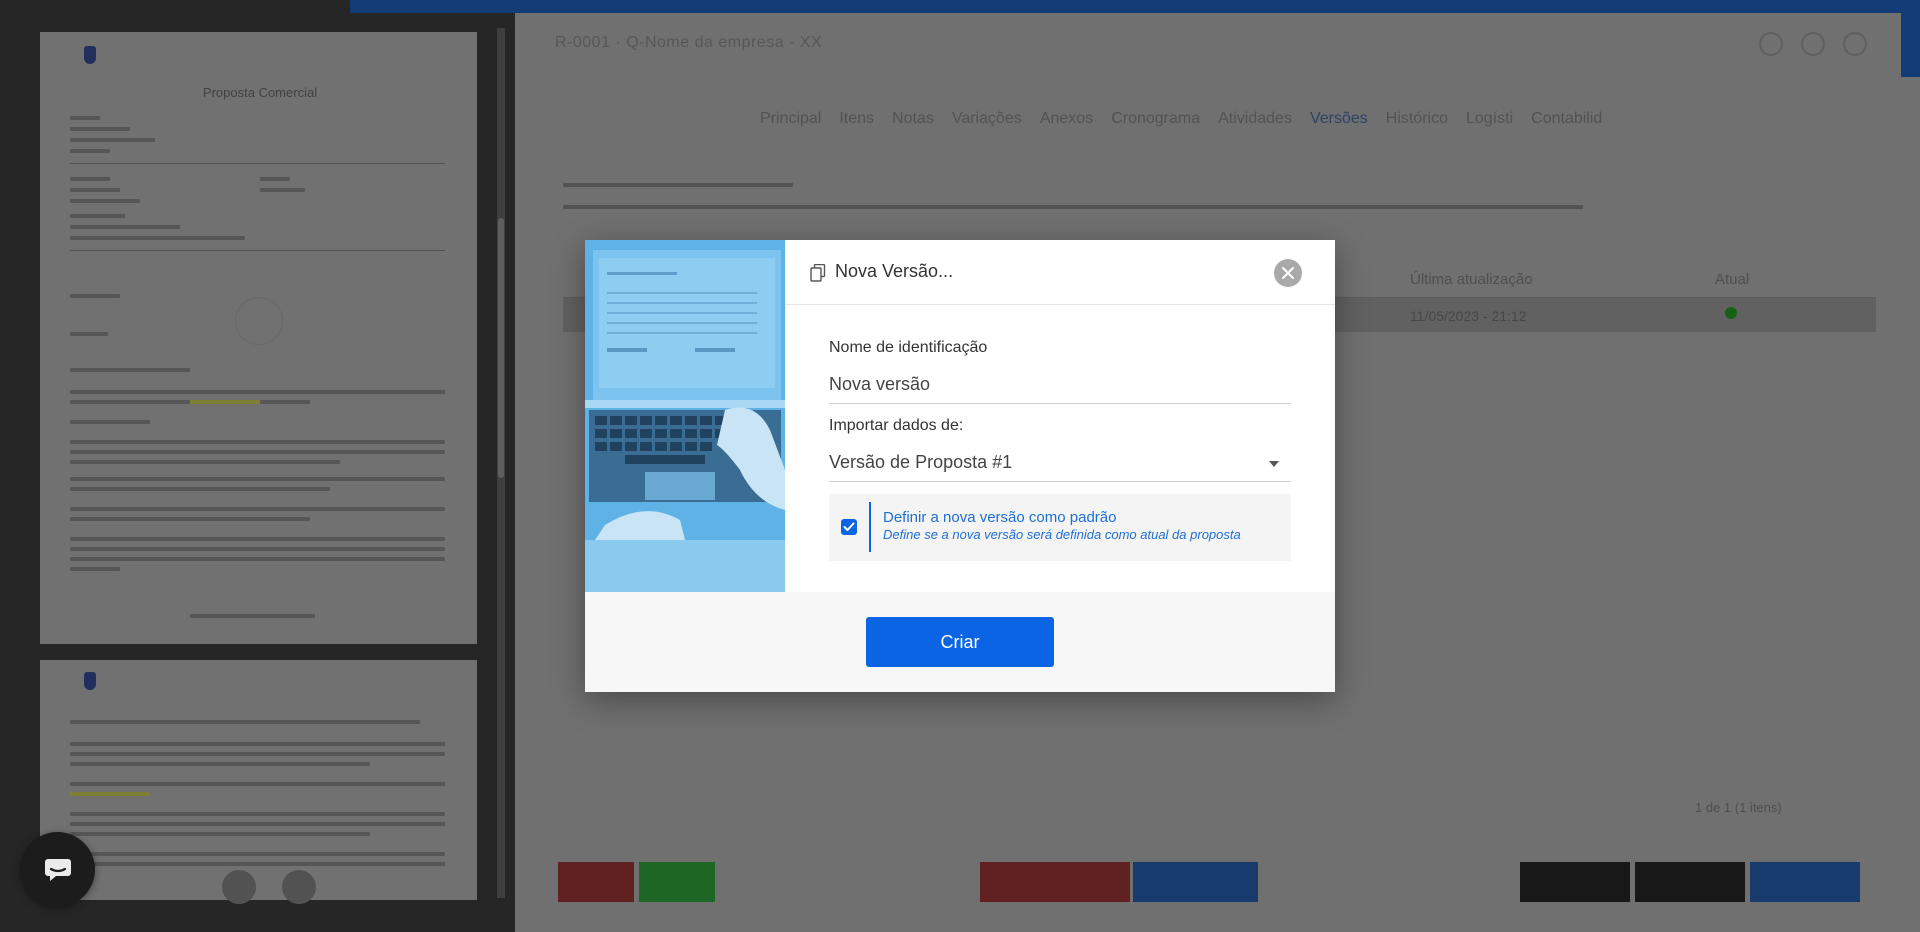  What do you see at coordinates (896, 425) in the screenshot?
I see `import-field-label: Importar dados de:` at bounding box center [896, 425].